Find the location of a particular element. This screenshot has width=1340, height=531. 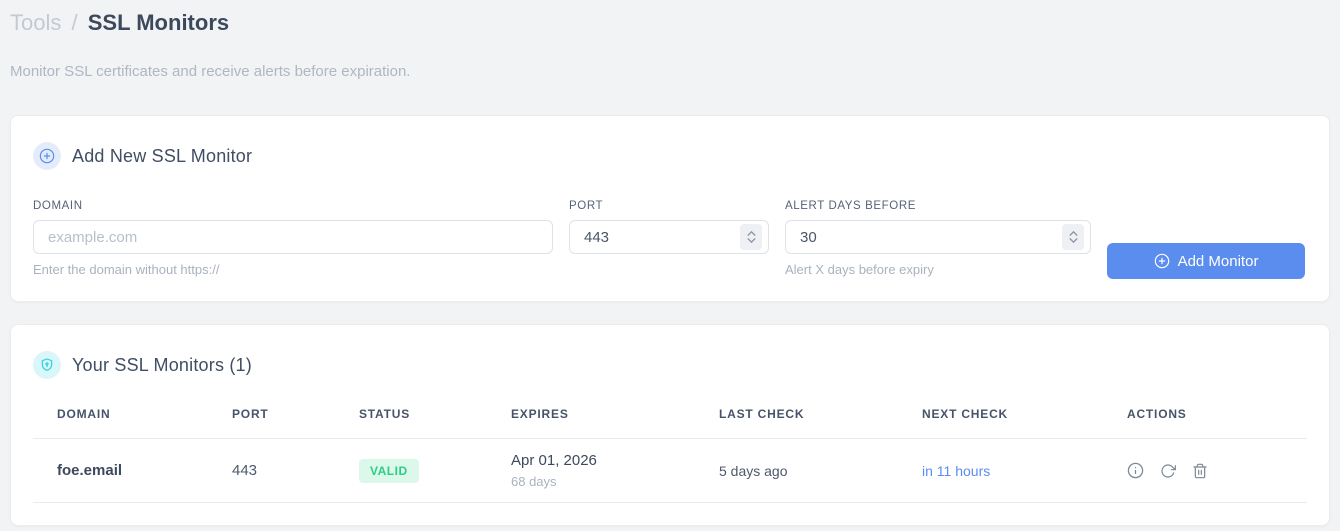

monitors-title: Your SSL Monitors (1) is located at coordinates (162, 364).